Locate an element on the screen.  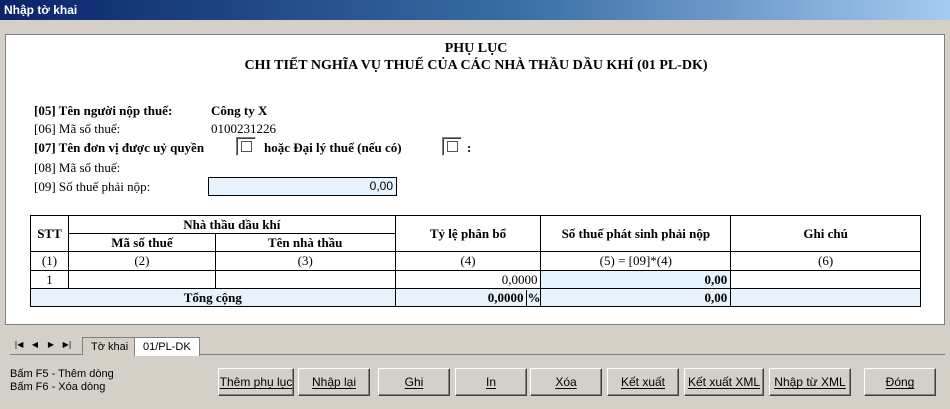
next-sheet-icon: ▶ is located at coordinates (51, 345).